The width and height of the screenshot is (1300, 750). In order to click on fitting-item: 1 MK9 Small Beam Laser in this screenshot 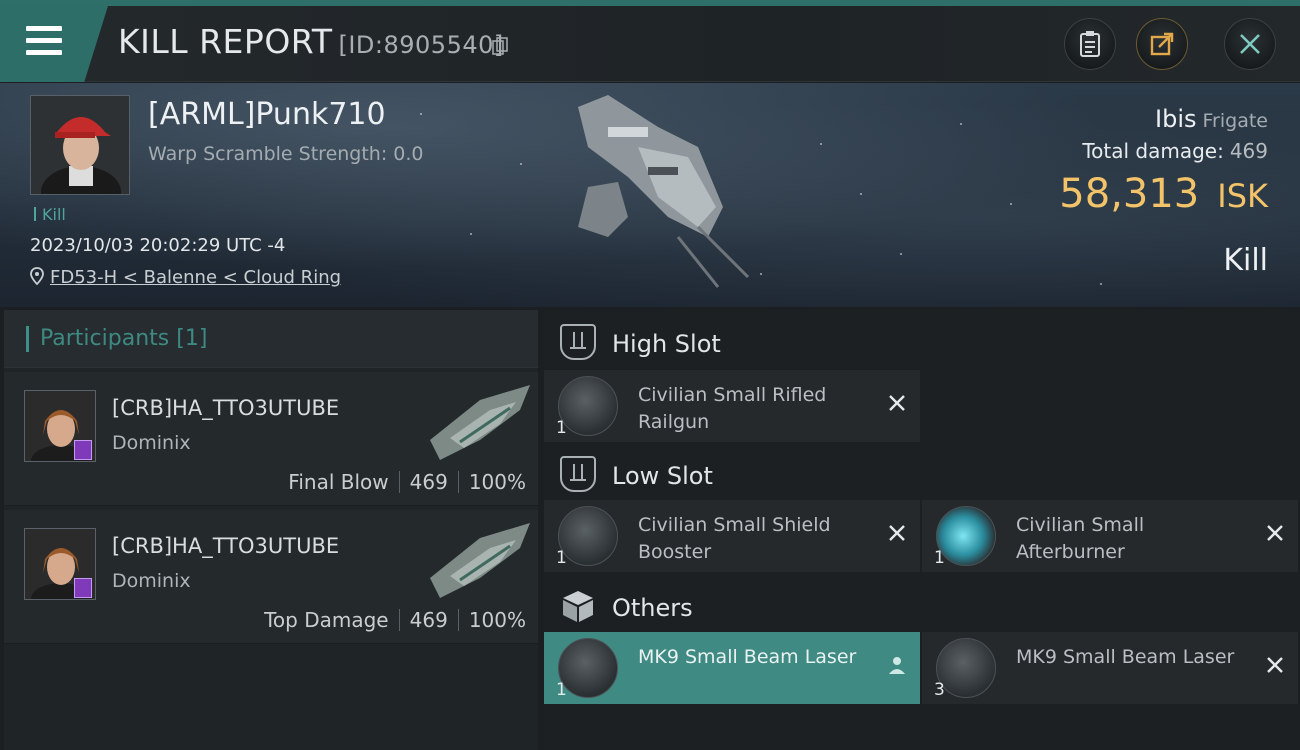, I will do `click(732, 668)`.